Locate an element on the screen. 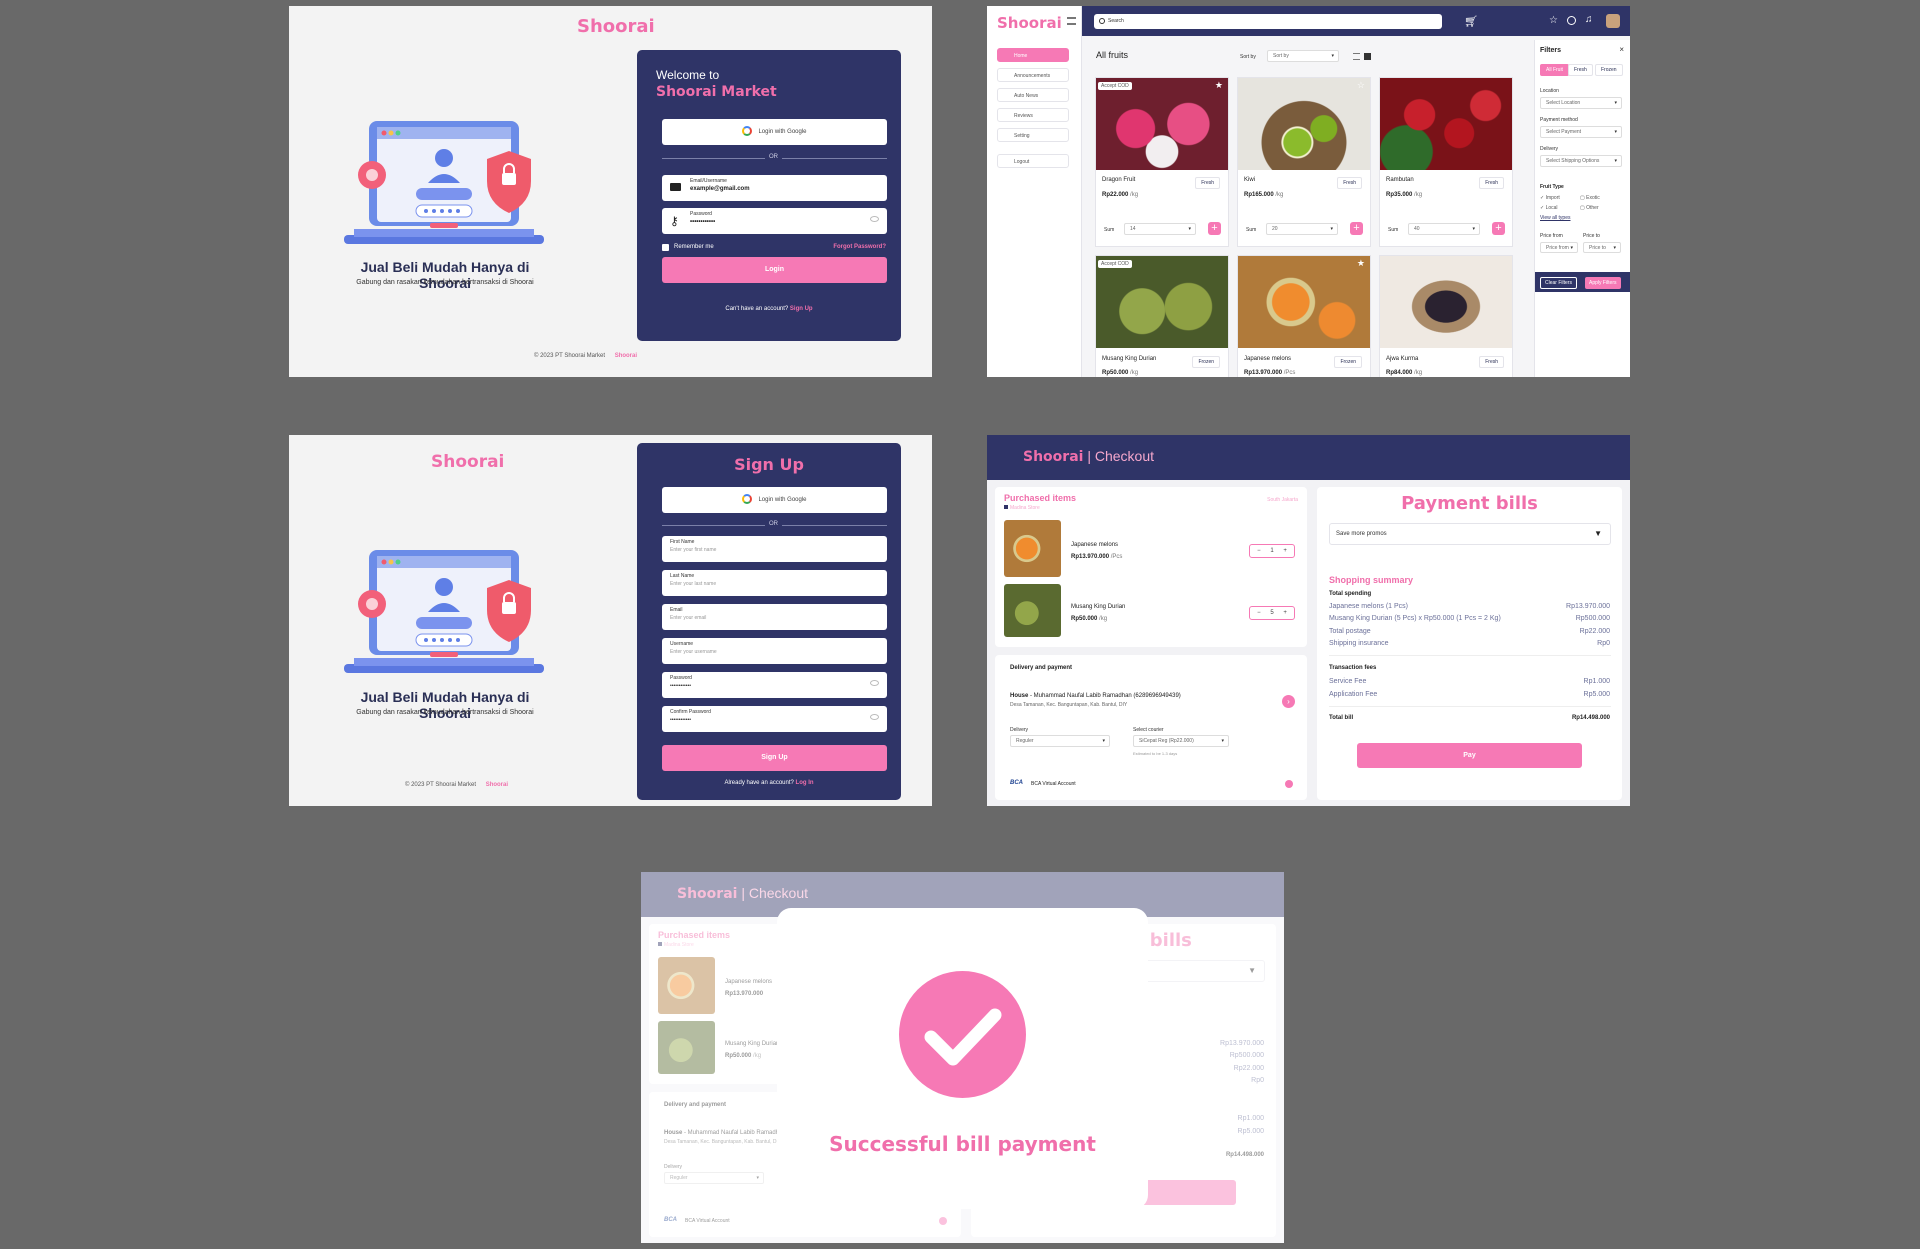 The width and height of the screenshot is (1920, 1249). location-select: Select Location is located at coordinates (1581, 103).